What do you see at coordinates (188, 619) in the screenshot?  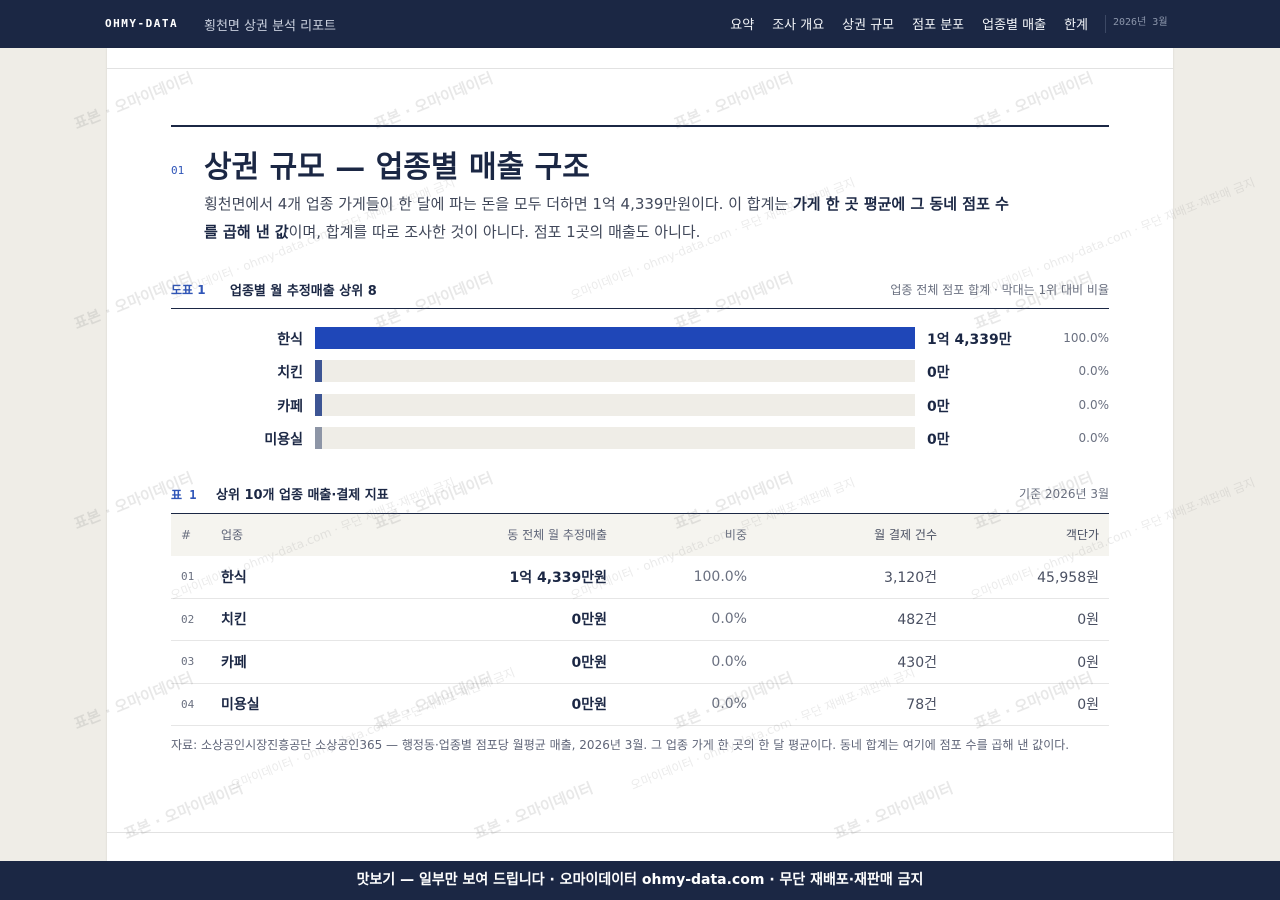 I see `cell-rank: 02` at bounding box center [188, 619].